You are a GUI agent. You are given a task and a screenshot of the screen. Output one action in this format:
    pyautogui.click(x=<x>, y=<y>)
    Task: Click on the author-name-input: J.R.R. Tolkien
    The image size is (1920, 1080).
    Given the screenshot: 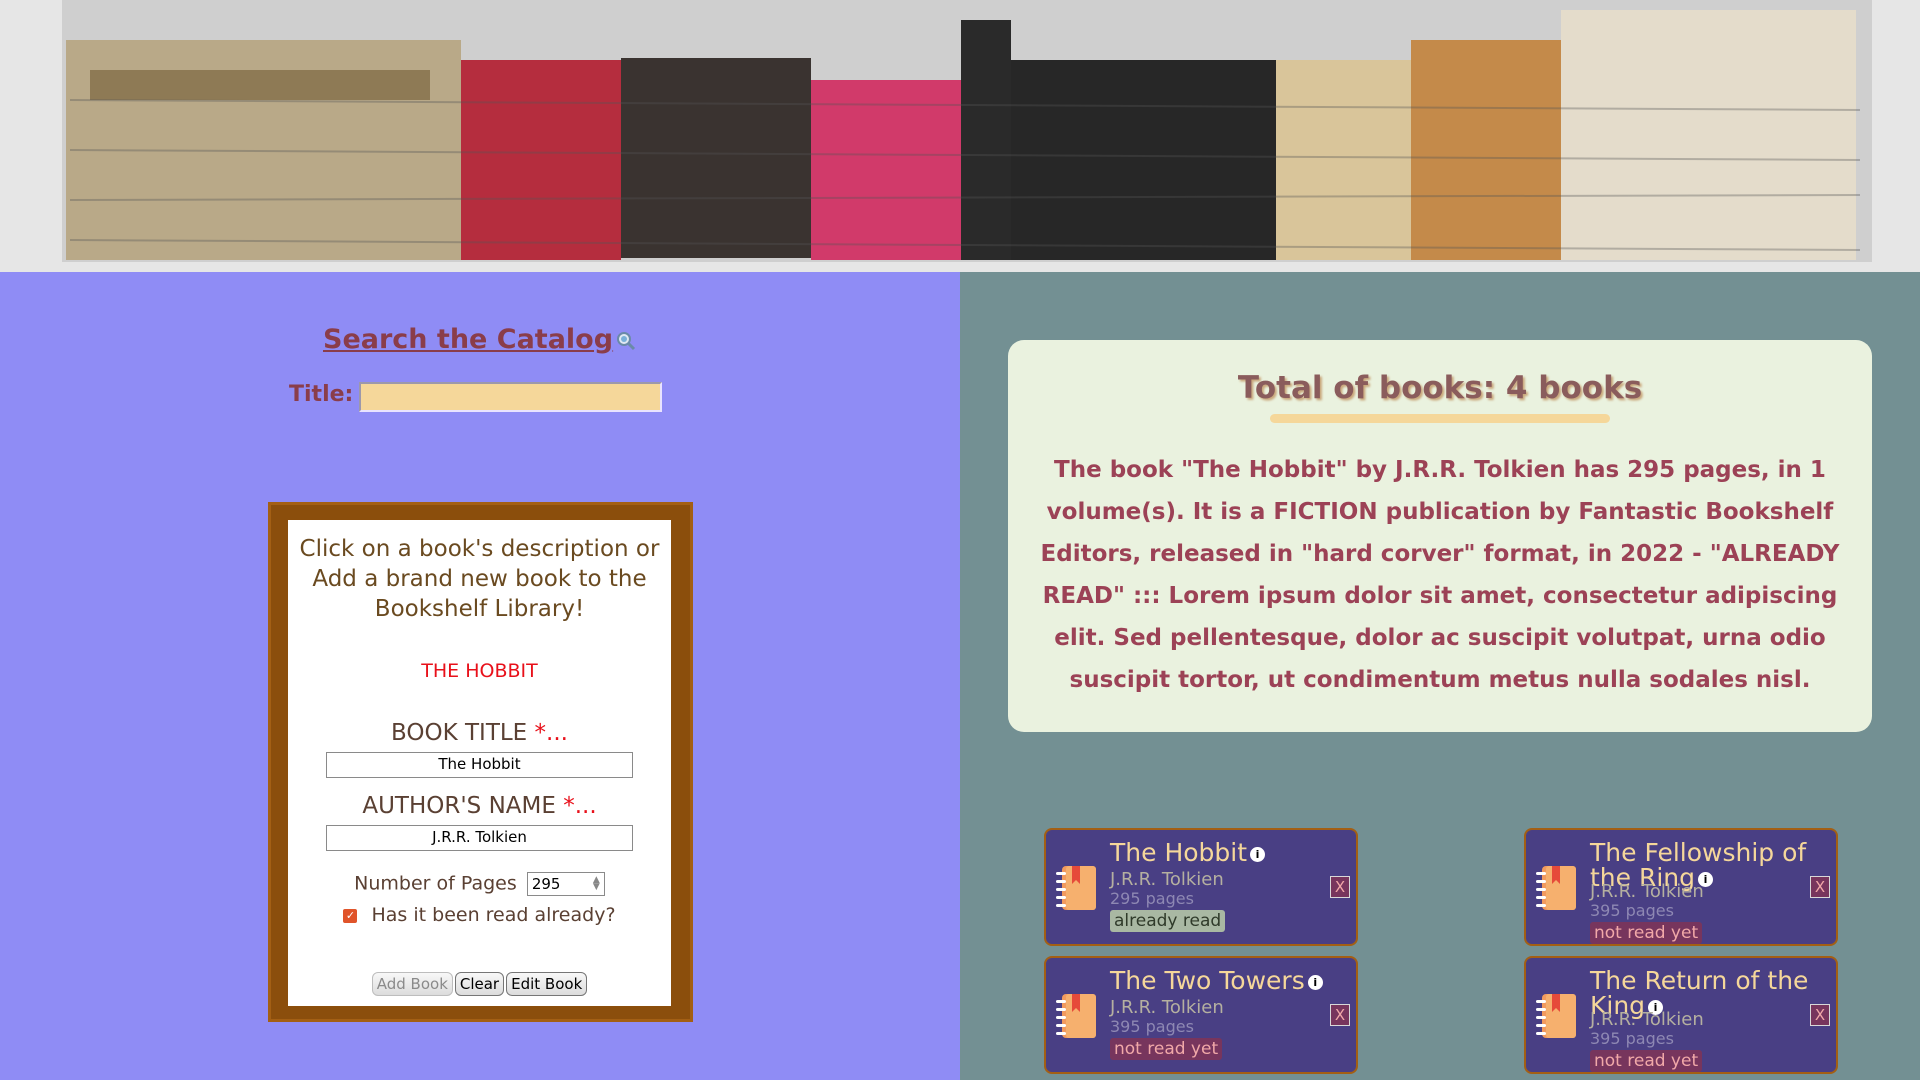 What is the action you would take?
    pyautogui.click(x=479, y=838)
    